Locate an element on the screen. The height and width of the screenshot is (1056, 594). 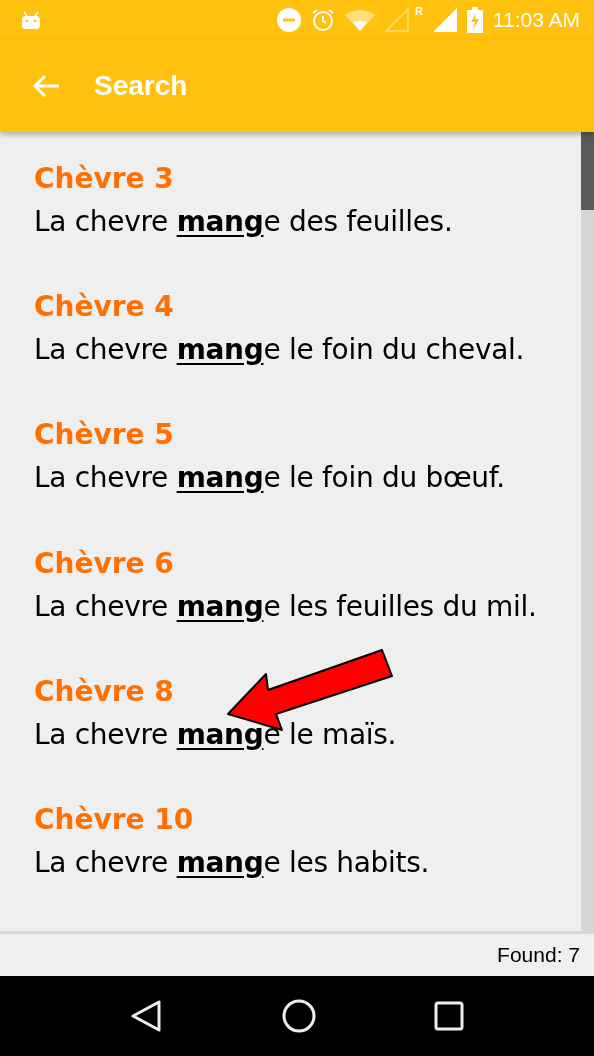
result-title: Chèvre 10 is located at coordinates (114, 819).